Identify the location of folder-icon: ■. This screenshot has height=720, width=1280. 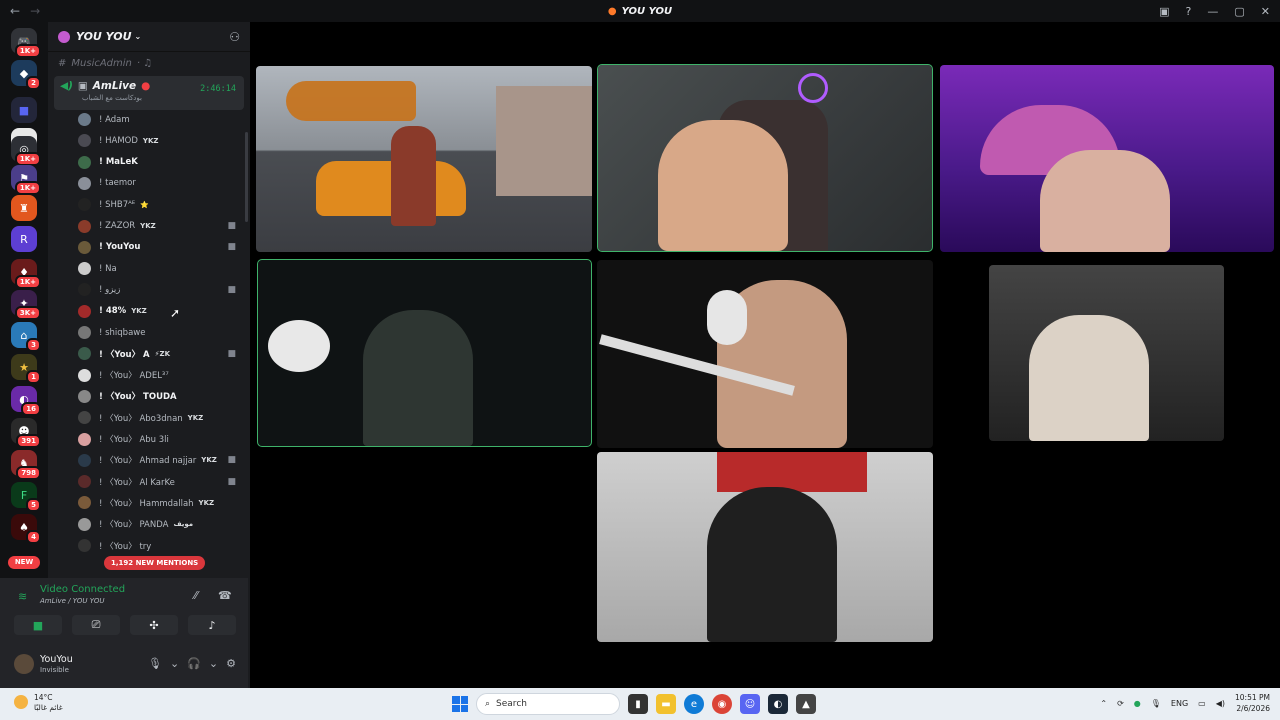
(24, 110).